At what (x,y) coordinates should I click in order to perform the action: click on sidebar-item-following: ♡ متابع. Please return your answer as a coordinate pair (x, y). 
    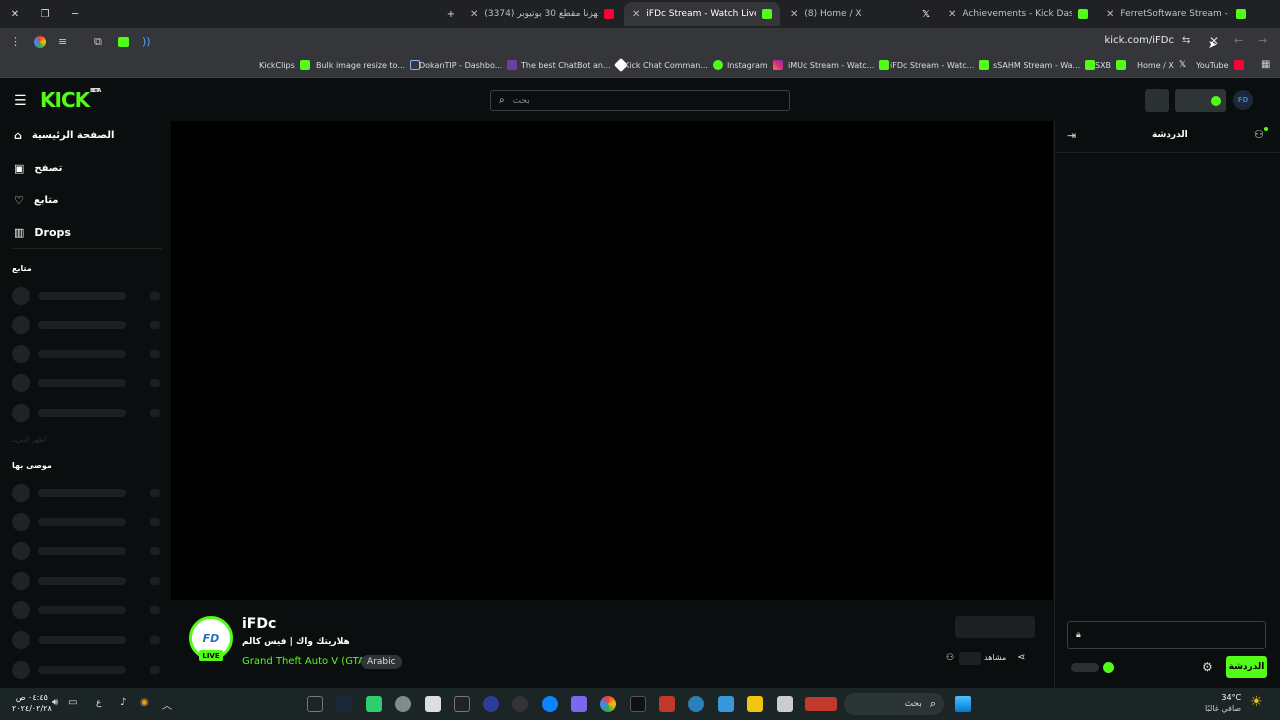
    Looking at the image, I should click on (36, 200).